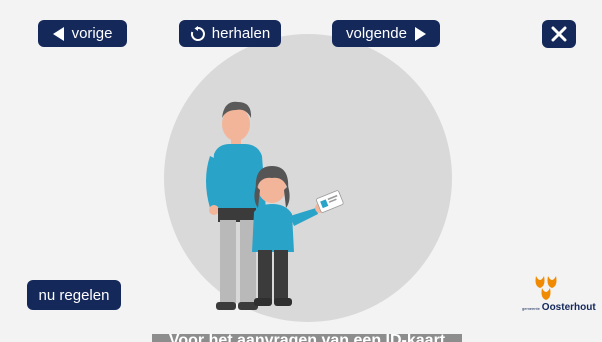  What do you see at coordinates (58, 33) in the screenshot?
I see `triangle-left-icon` at bounding box center [58, 33].